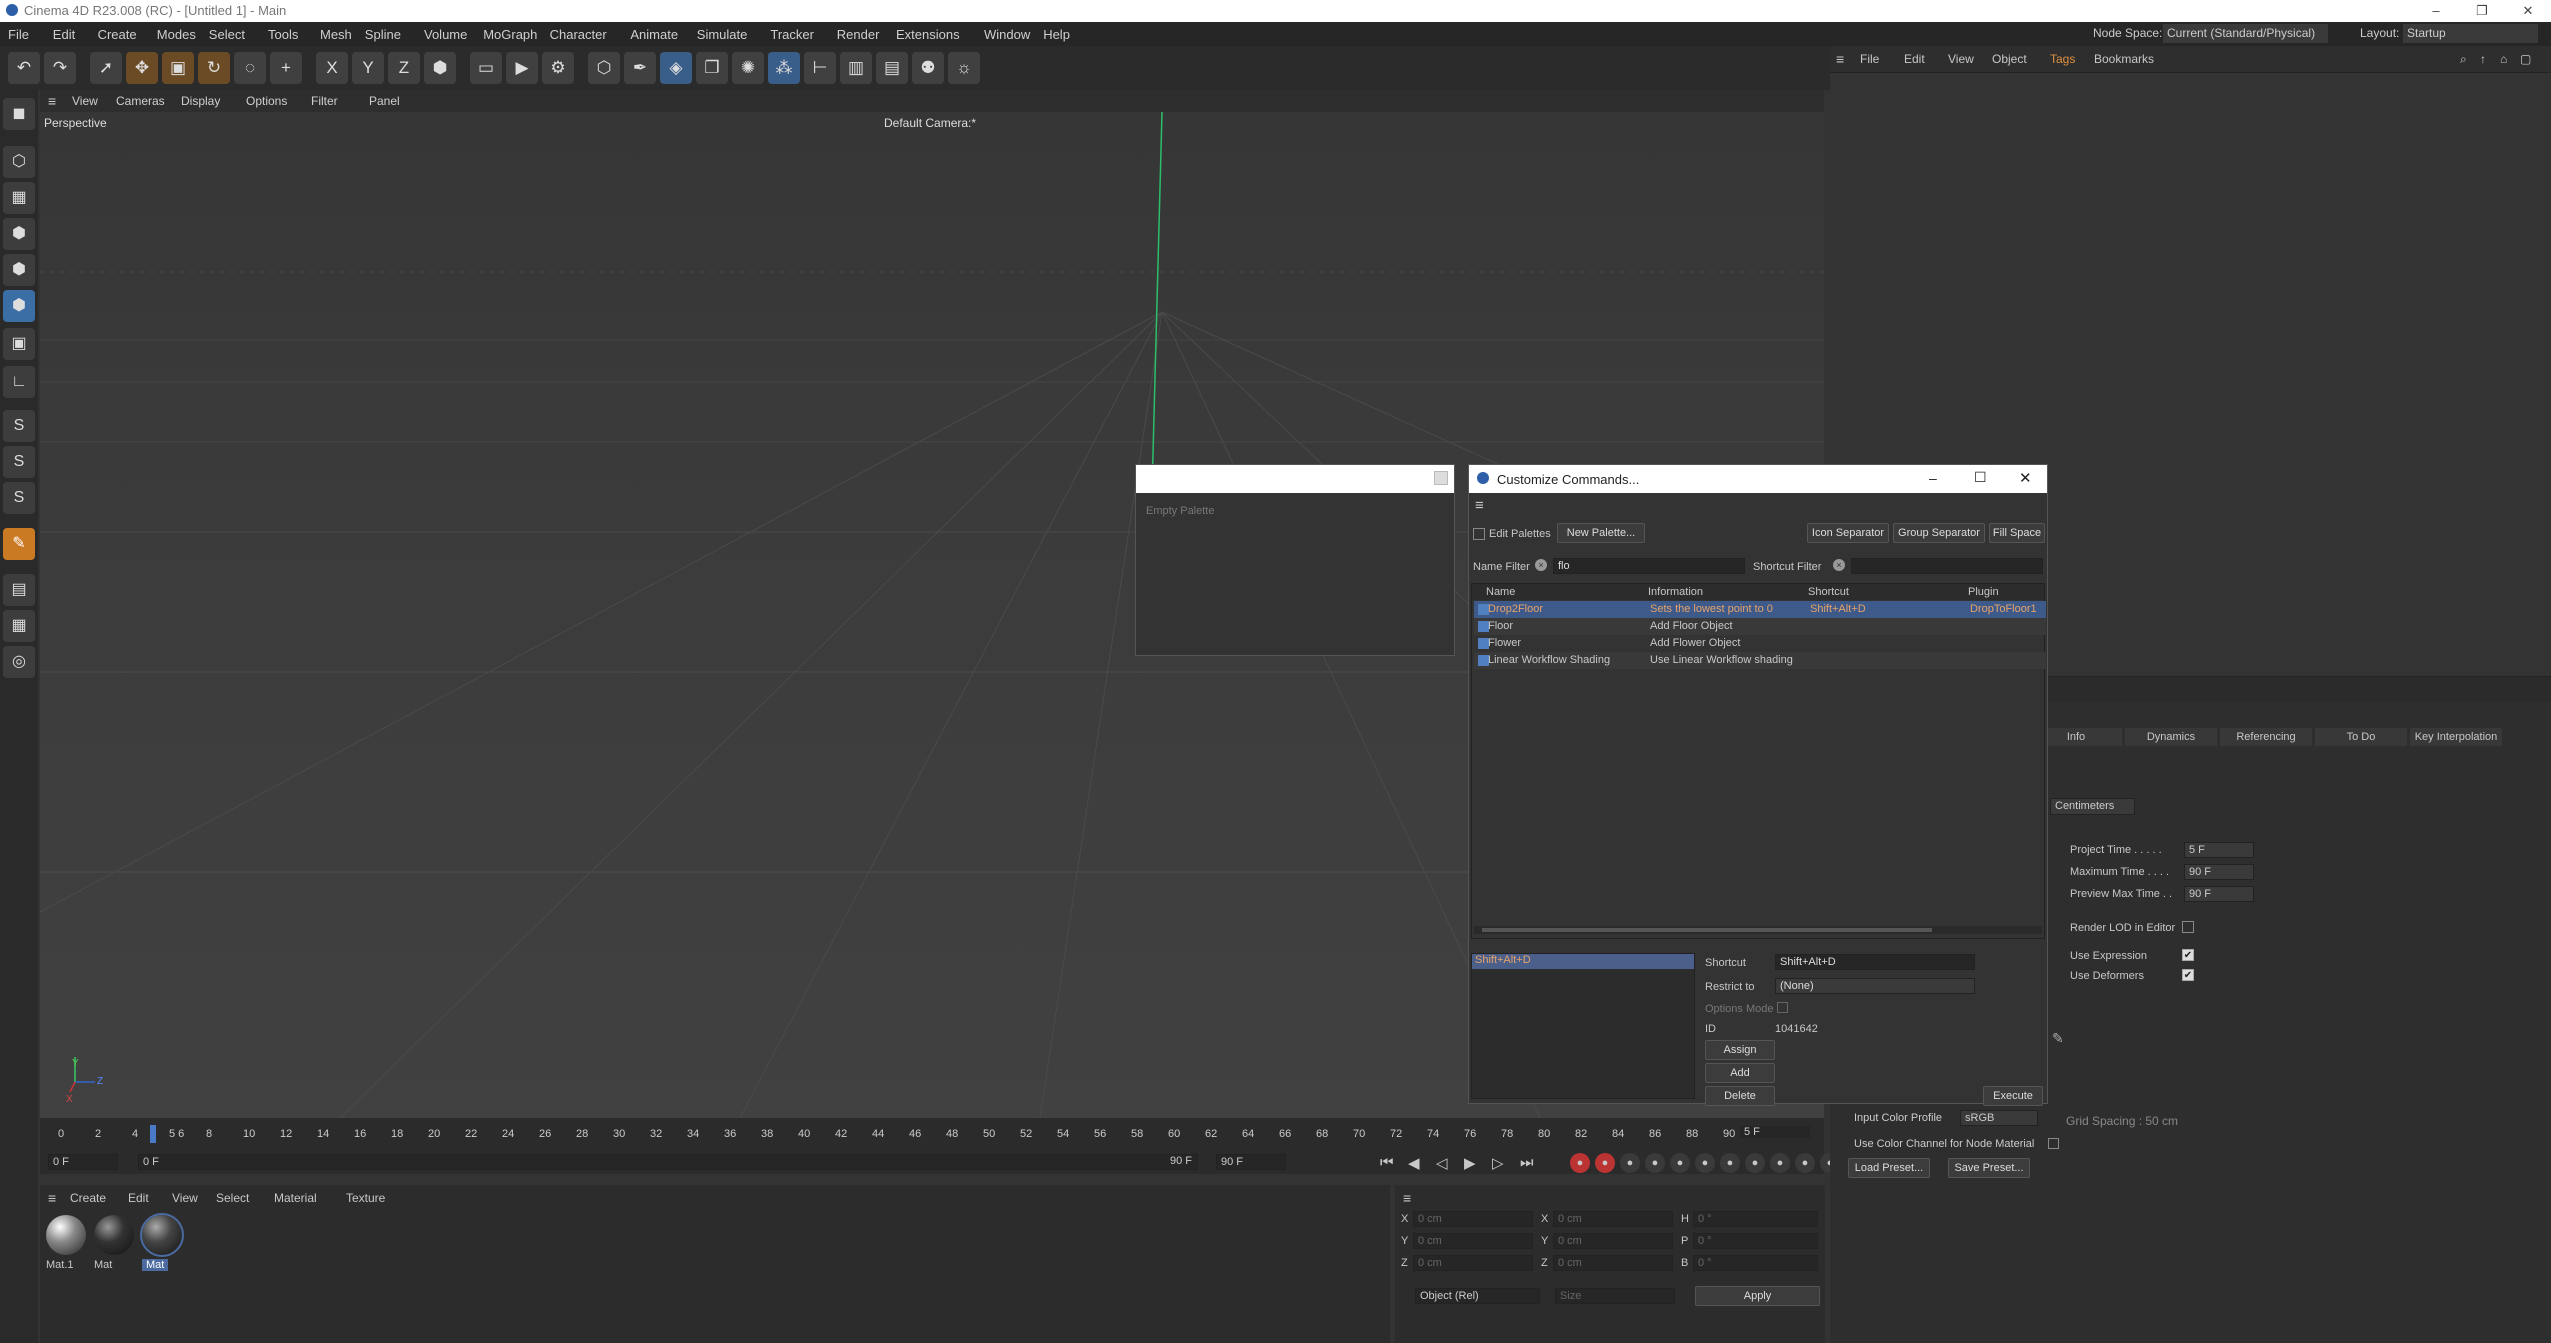 This screenshot has width=2551, height=1343. What do you see at coordinates (2053, 1143) in the screenshot?
I see `use-color-channel-checkbox` at bounding box center [2053, 1143].